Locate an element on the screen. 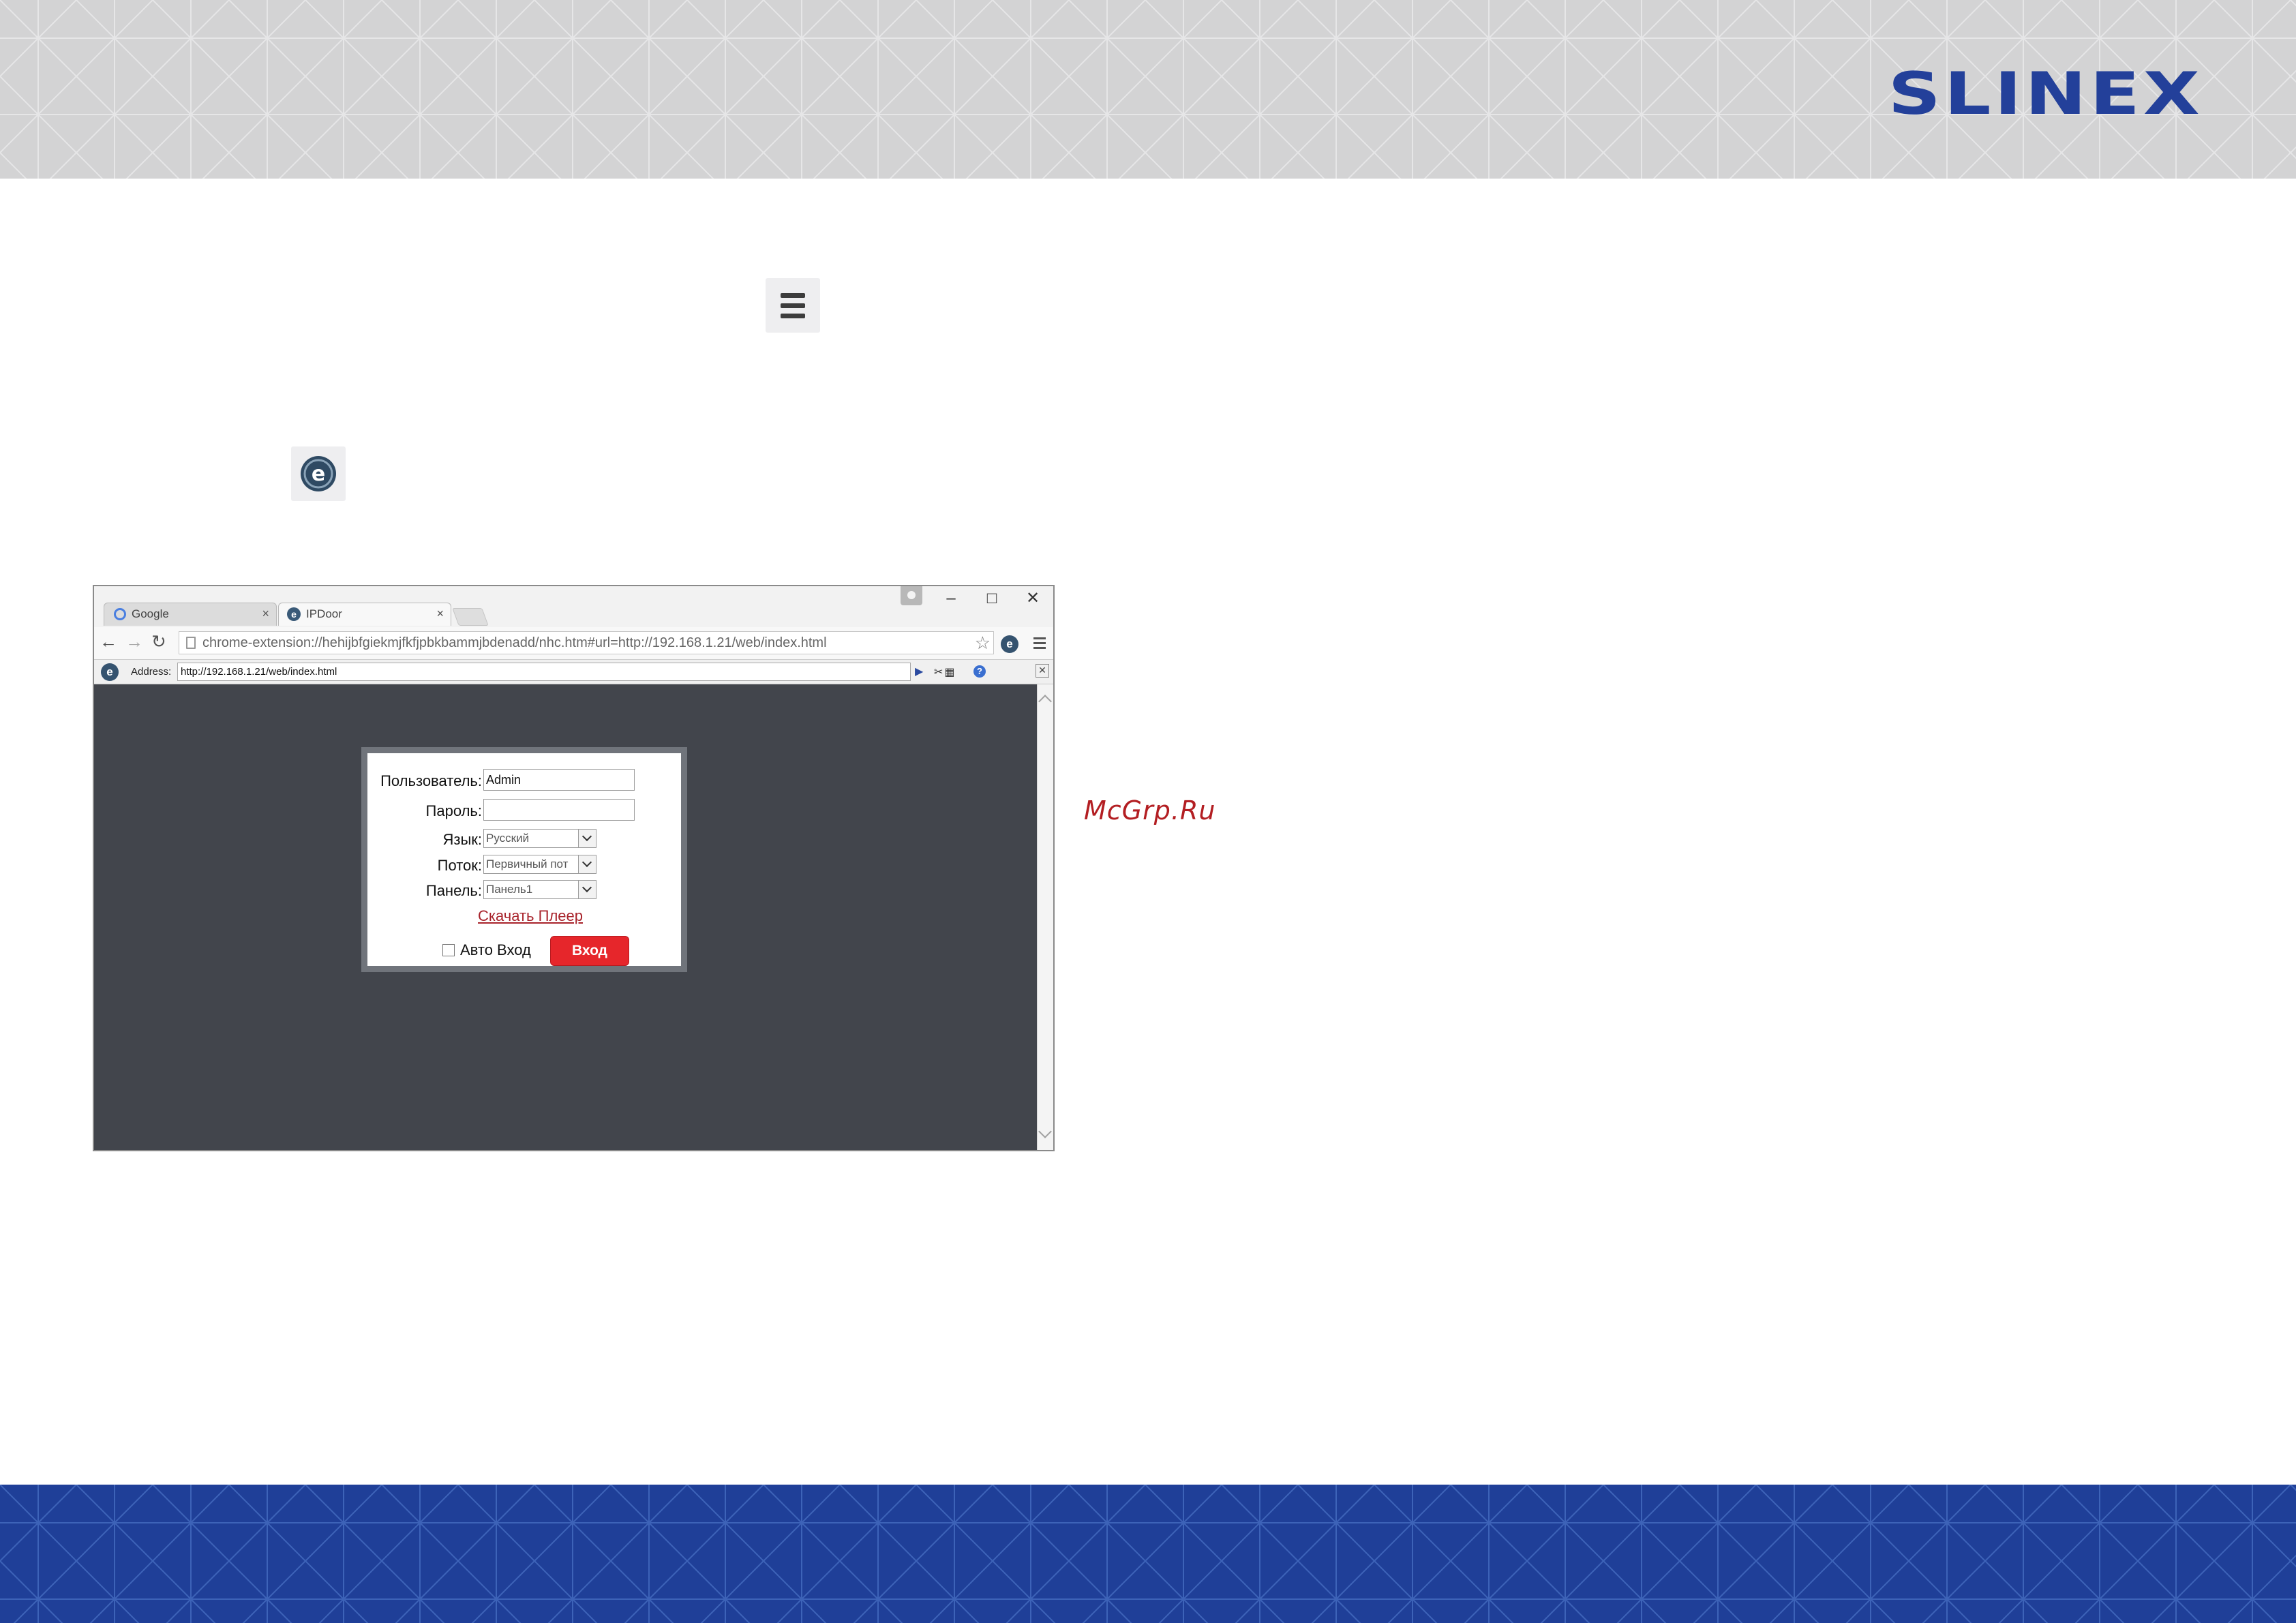  tab-label: IPDoor is located at coordinates (324, 613).